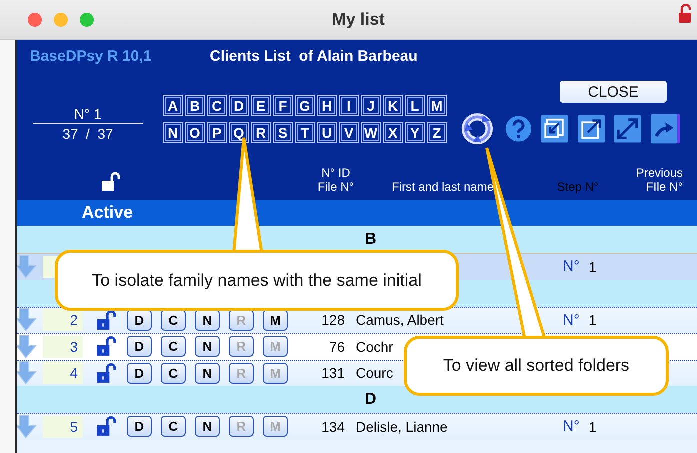  Describe the element at coordinates (63, 320) in the screenshot. I see `row-number: 2` at that location.